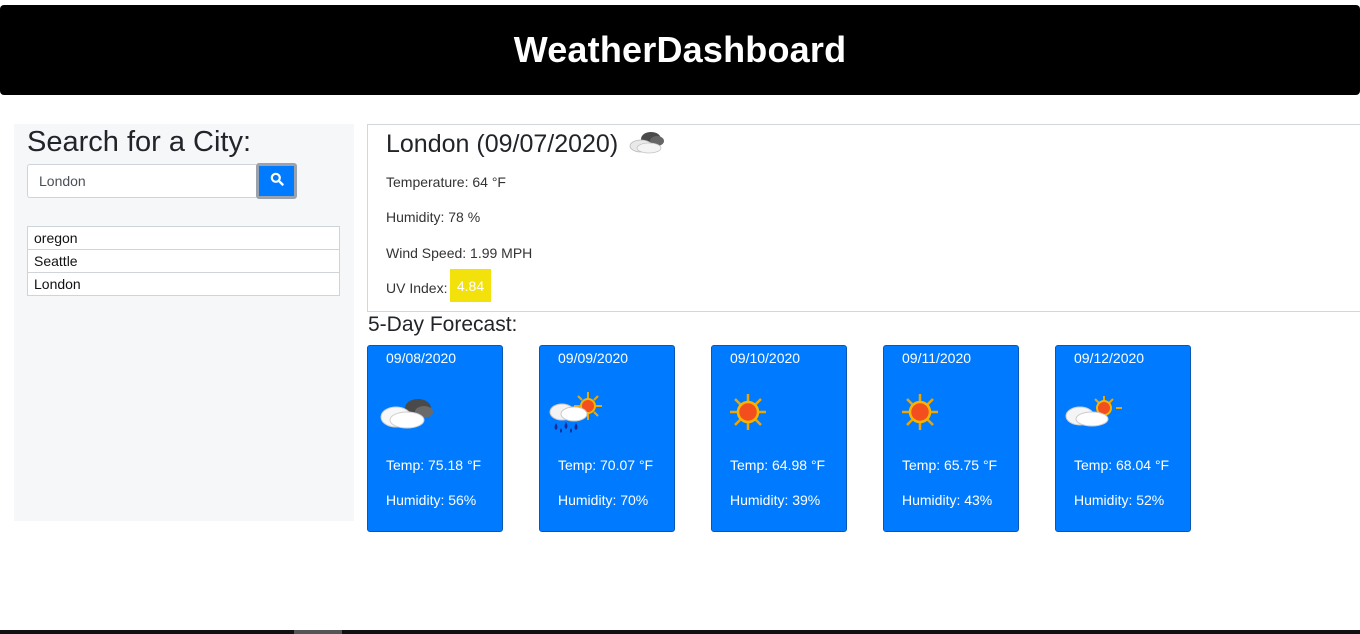 The image size is (1360, 634). Describe the element at coordinates (183, 284) in the screenshot. I see `history-item-london: London` at that location.